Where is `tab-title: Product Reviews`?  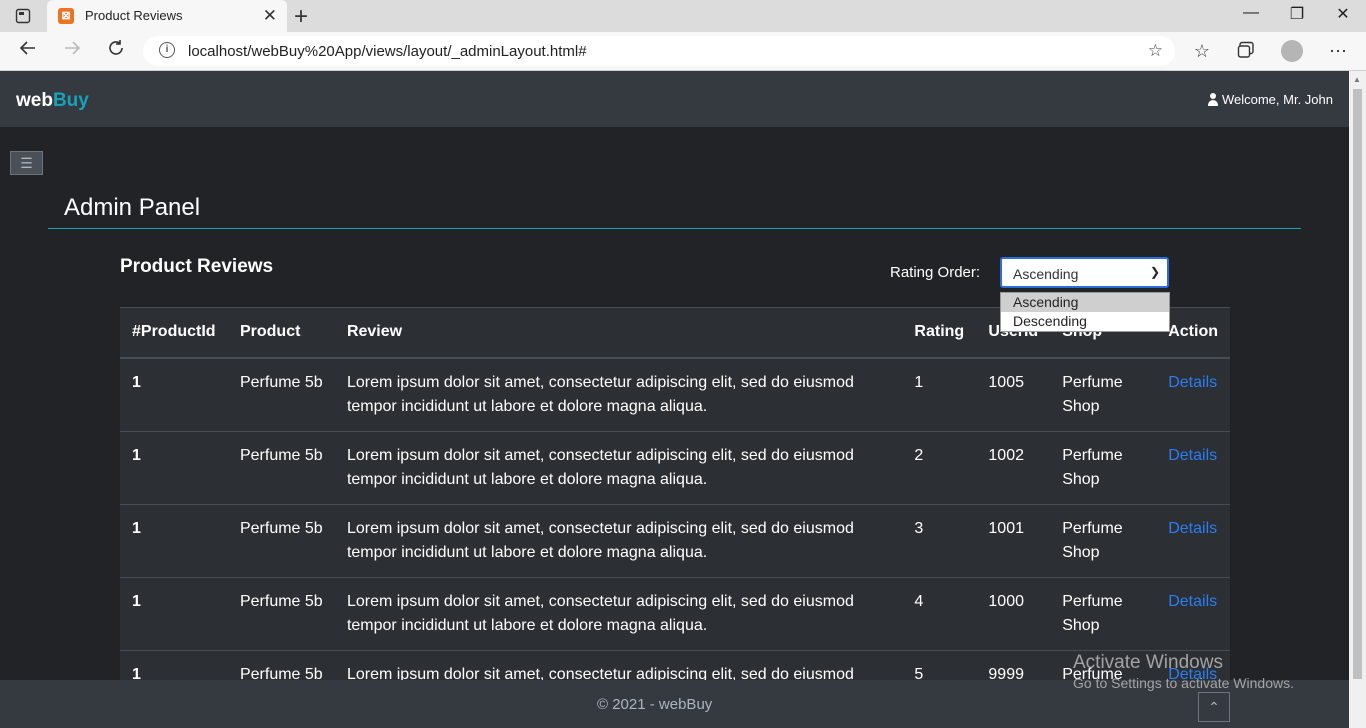
tab-title: Product Reviews is located at coordinates (134, 15).